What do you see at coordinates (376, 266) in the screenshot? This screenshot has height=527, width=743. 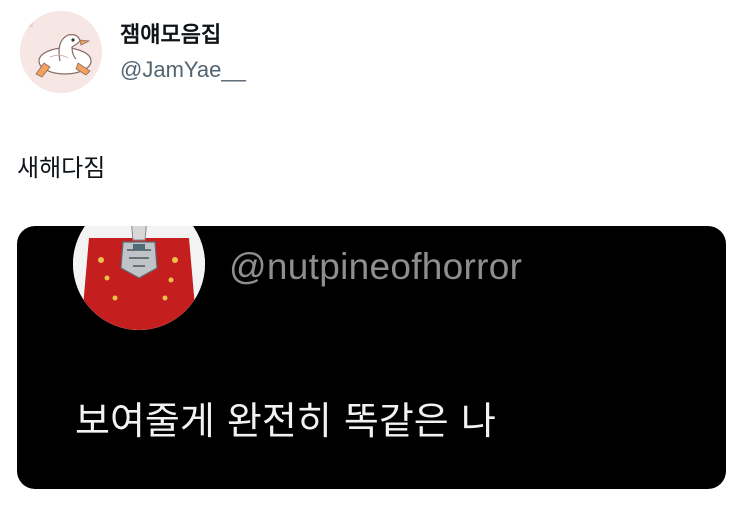 I see `embedded-author-handle: @nutpineofhorror` at bounding box center [376, 266].